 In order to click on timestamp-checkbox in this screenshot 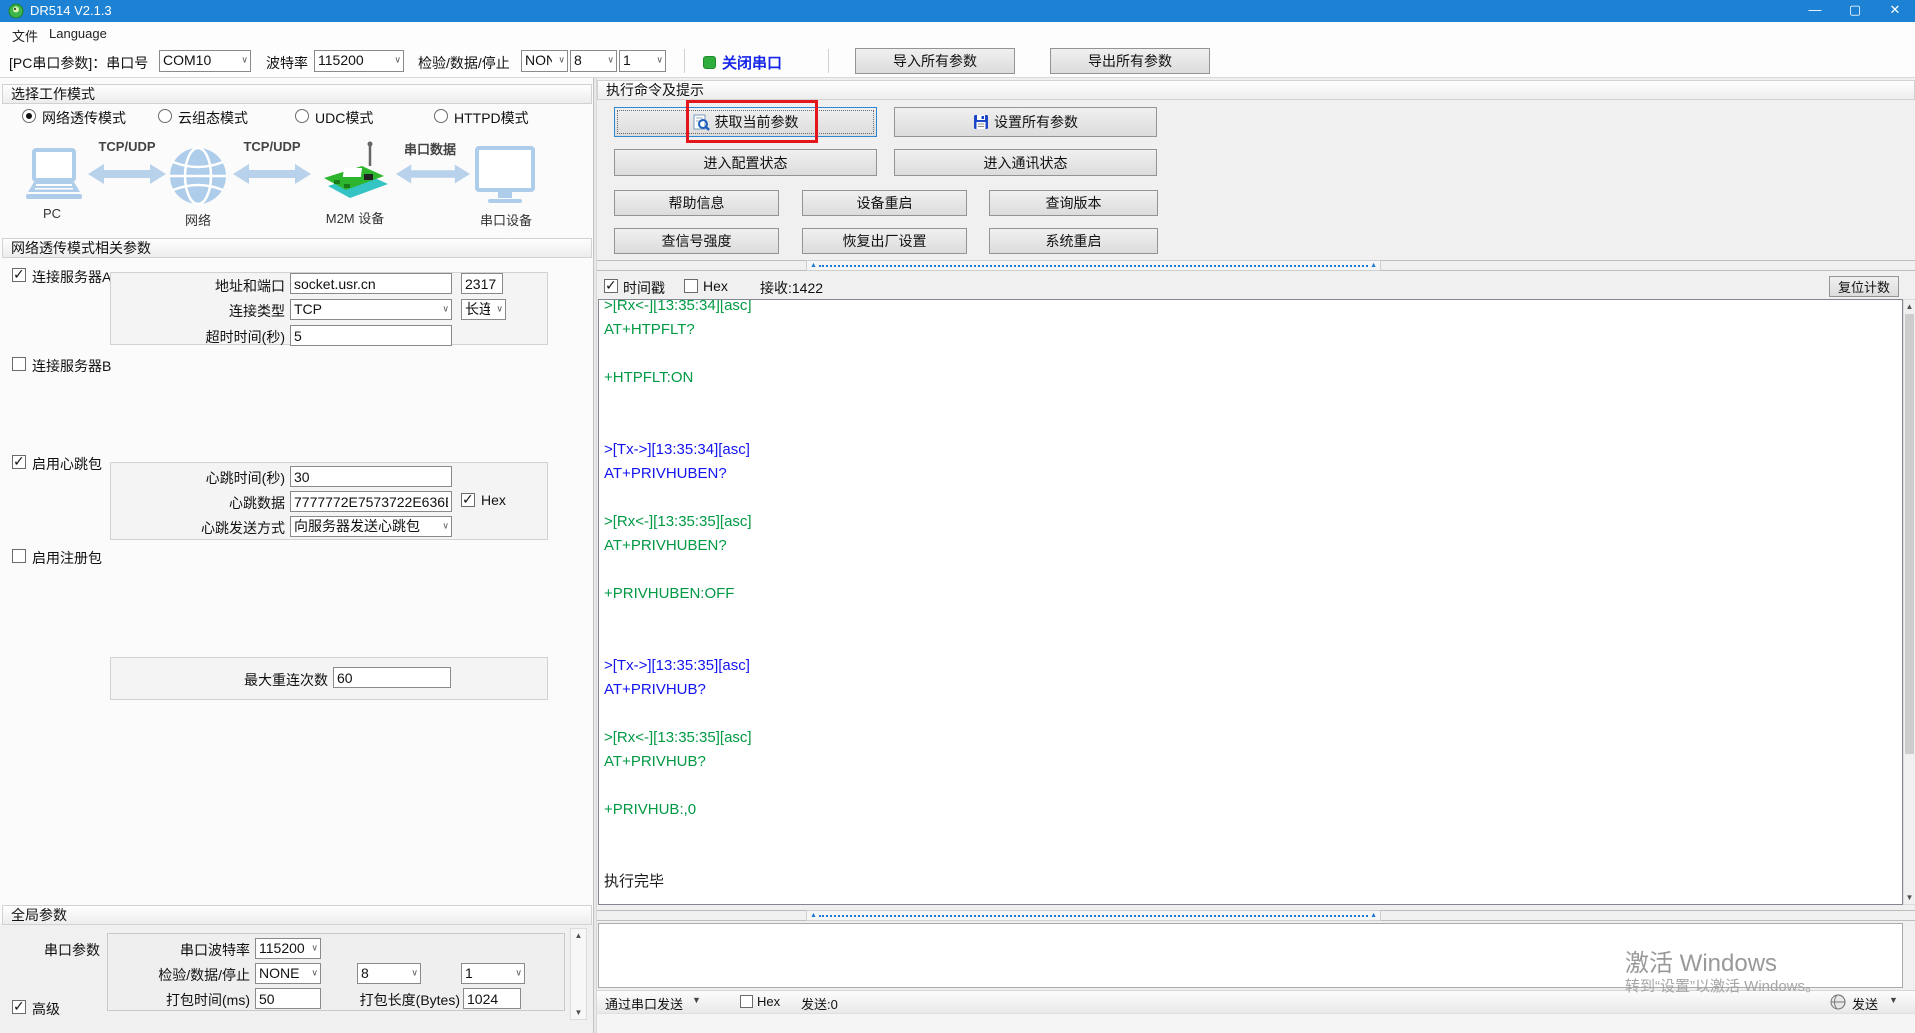, I will do `click(611, 285)`.